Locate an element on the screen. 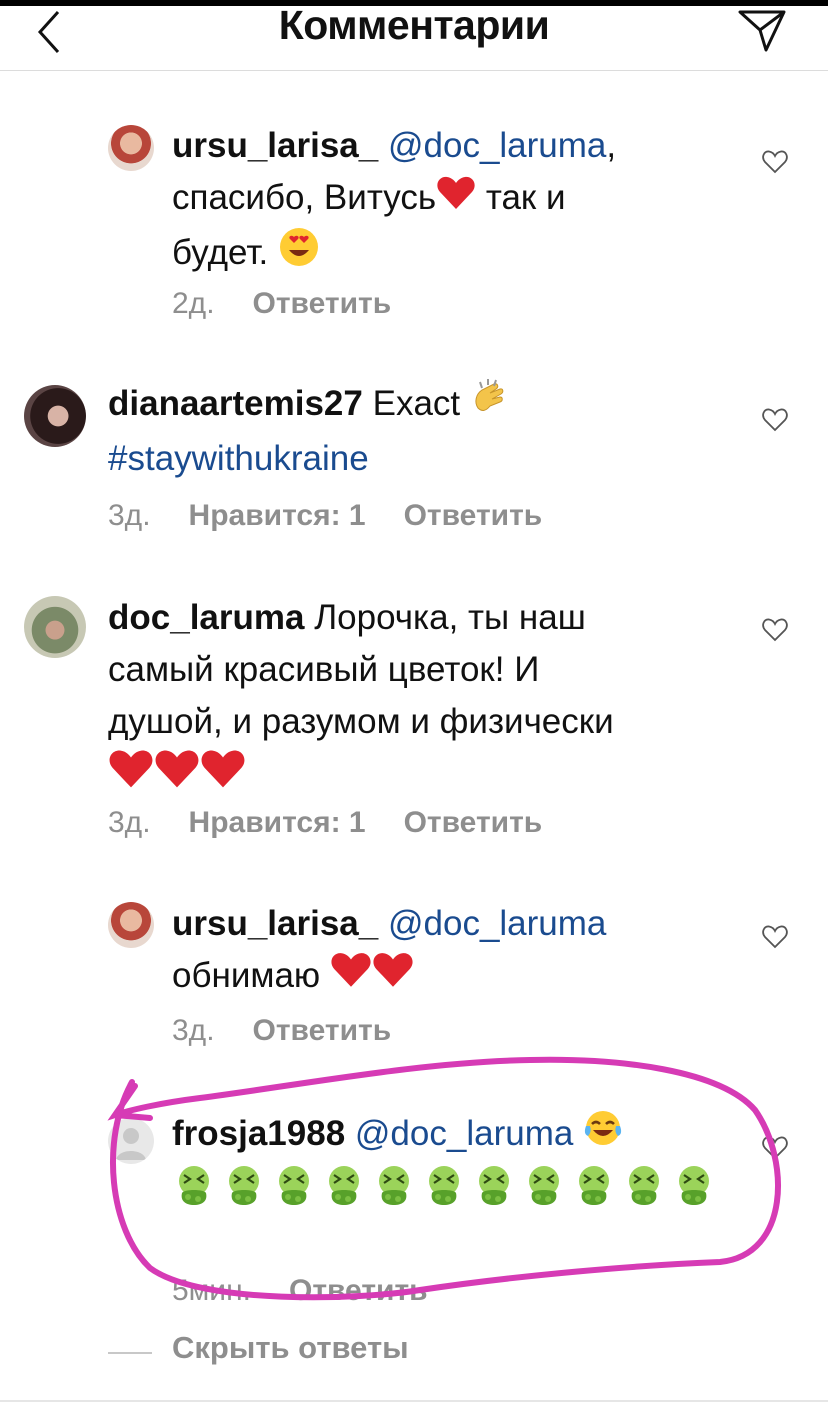  timestamp: 5мин. is located at coordinates (211, 1290).